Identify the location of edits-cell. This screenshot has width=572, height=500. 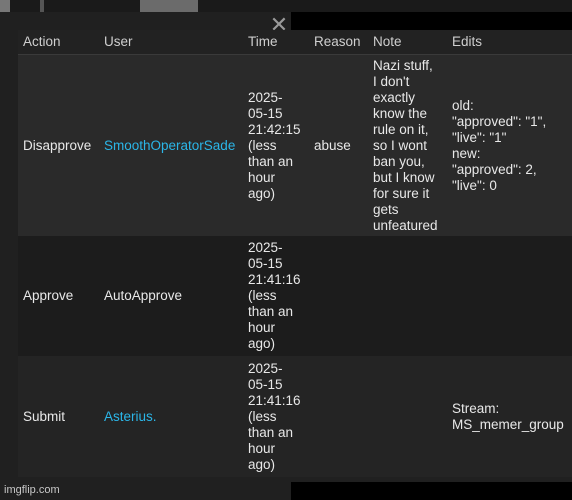
(509, 296).